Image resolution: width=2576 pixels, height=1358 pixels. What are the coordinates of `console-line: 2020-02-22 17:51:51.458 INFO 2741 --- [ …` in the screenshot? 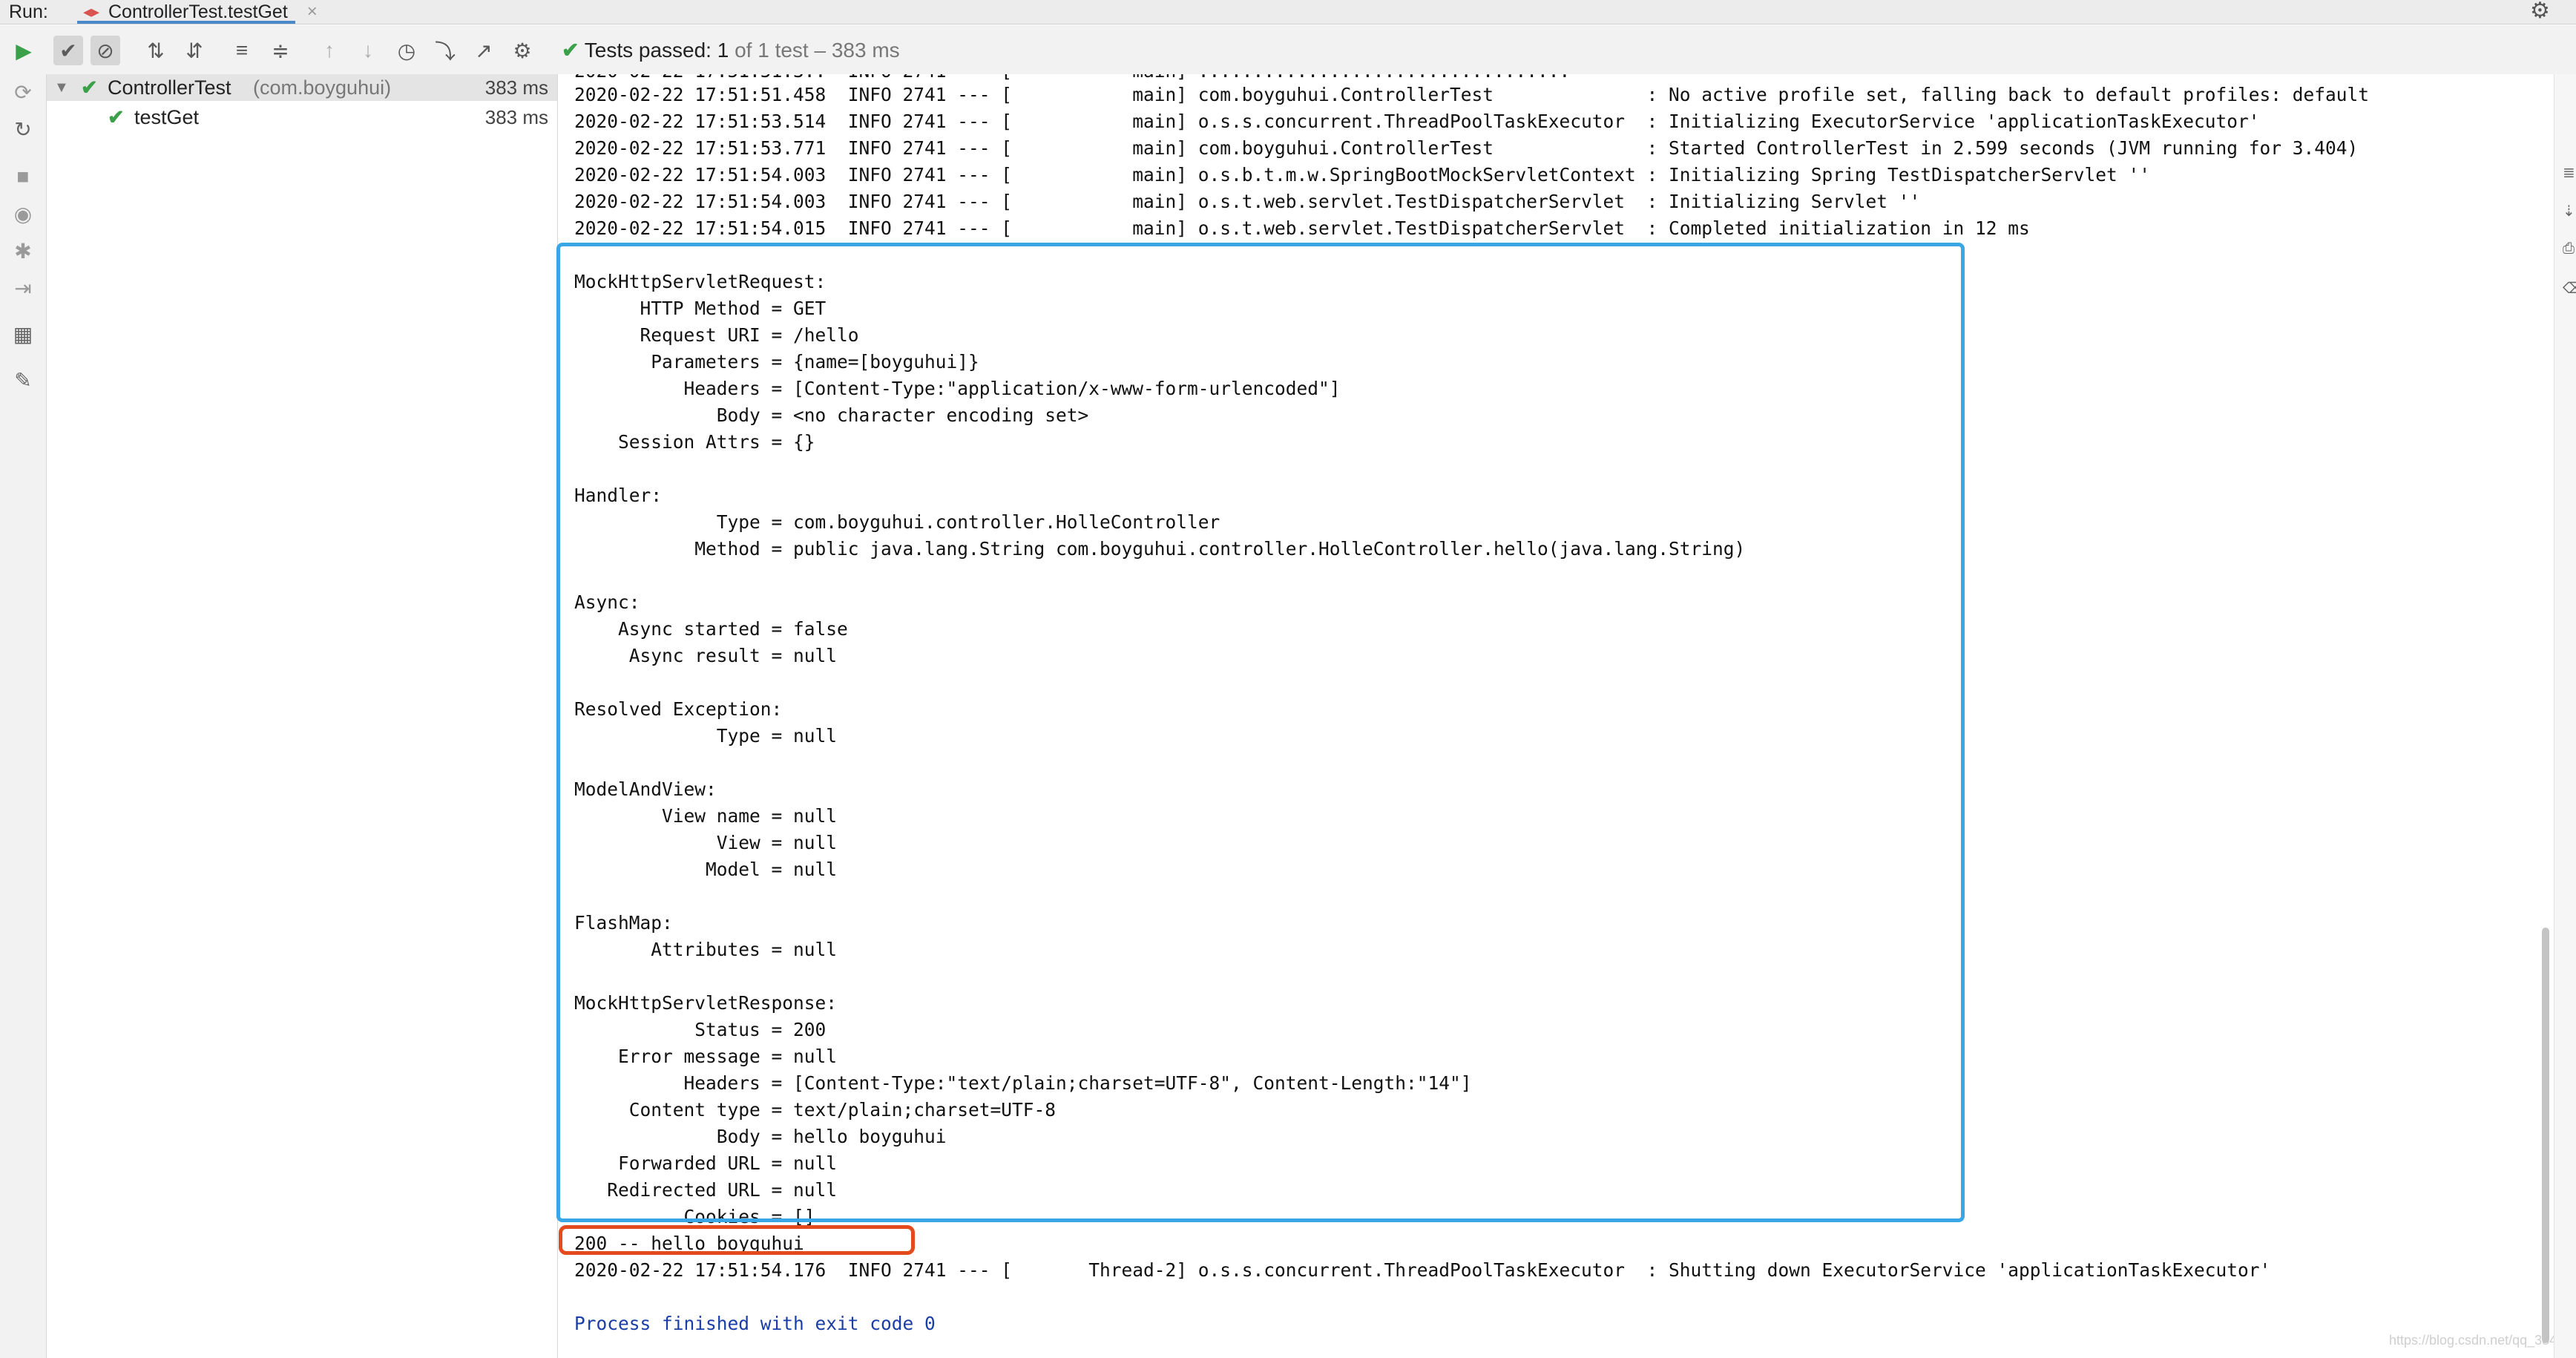 It's located at (1472, 94).